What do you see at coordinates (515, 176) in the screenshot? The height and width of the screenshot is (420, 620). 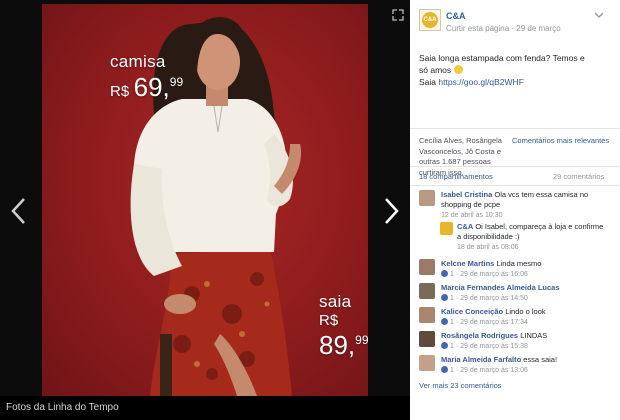 I see `counts-row: 18 compartilhamentos 29 comentários` at bounding box center [515, 176].